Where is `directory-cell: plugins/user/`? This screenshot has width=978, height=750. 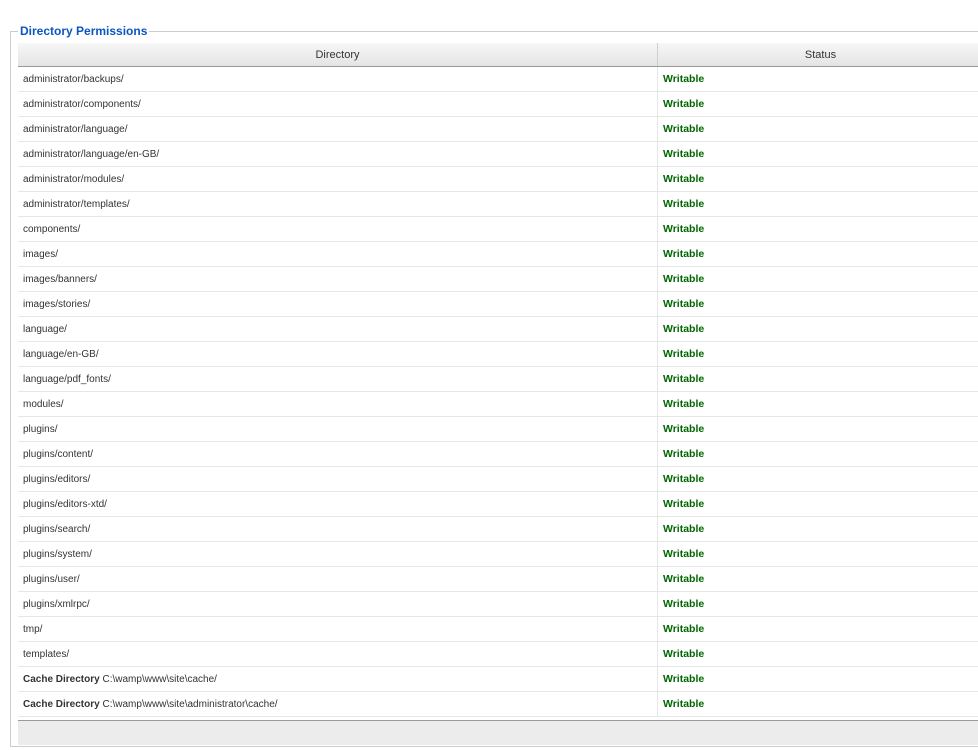
directory-cell: plugins/user/ is located at coordinates (338, 579).